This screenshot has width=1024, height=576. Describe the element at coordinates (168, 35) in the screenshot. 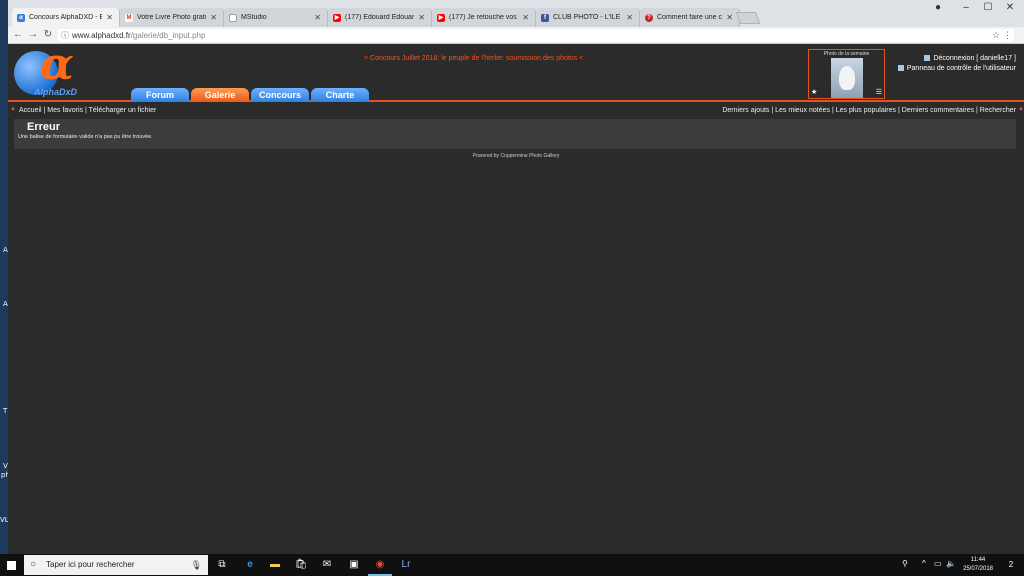

I see `address-path: /galerie/db_input.php` at that location.